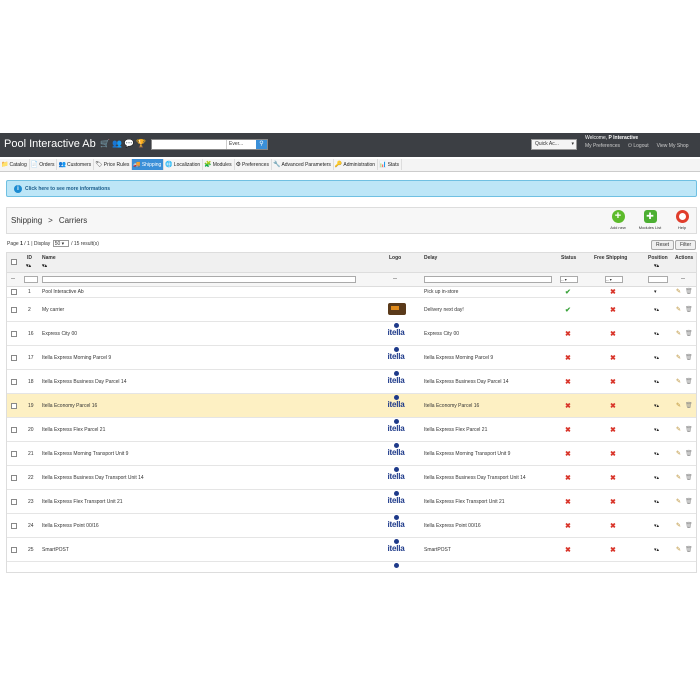 This screenshot has height=700, width=700. What do you see at coordinates (28, 266) in the screenshot?
I see `sort-id-icon: ▾▴` at bounding box center [28, 266].